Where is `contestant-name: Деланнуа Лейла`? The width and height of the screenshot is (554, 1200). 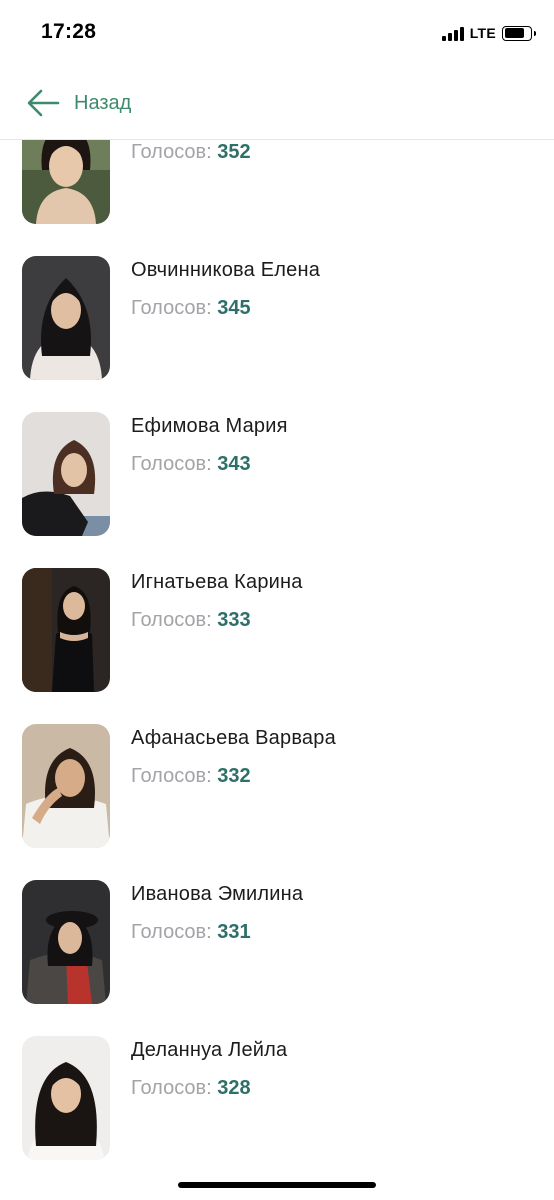 contestant-name: Деланнуа Лейла is located at coordinates (209, 1050).